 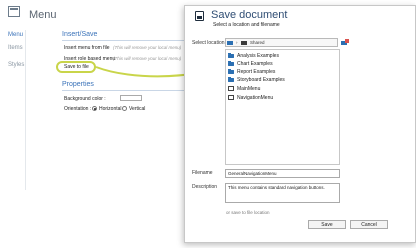 I want to click on filename-input: GeneralNavigationMenu, so click(x=282, y=173).